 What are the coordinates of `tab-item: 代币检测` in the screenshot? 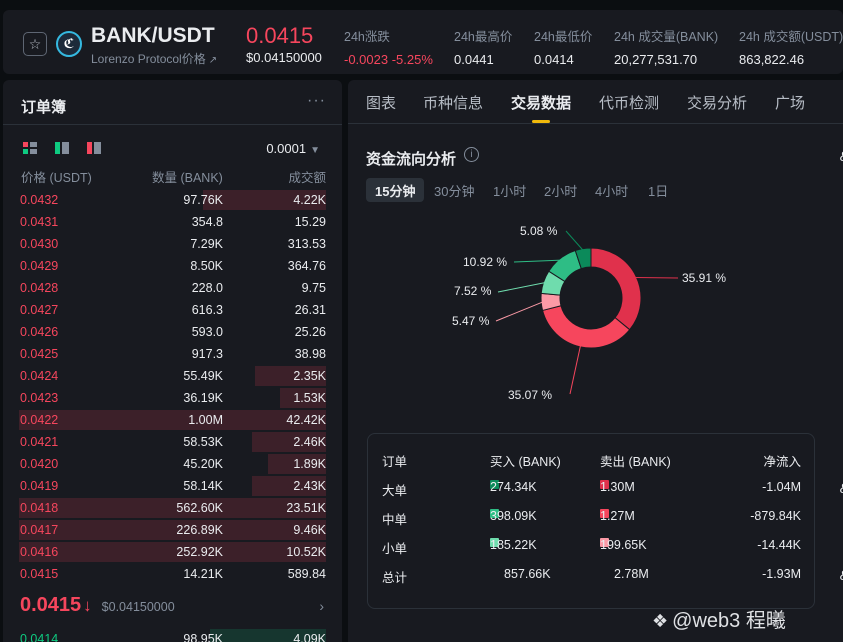 It's located at (629, 102).